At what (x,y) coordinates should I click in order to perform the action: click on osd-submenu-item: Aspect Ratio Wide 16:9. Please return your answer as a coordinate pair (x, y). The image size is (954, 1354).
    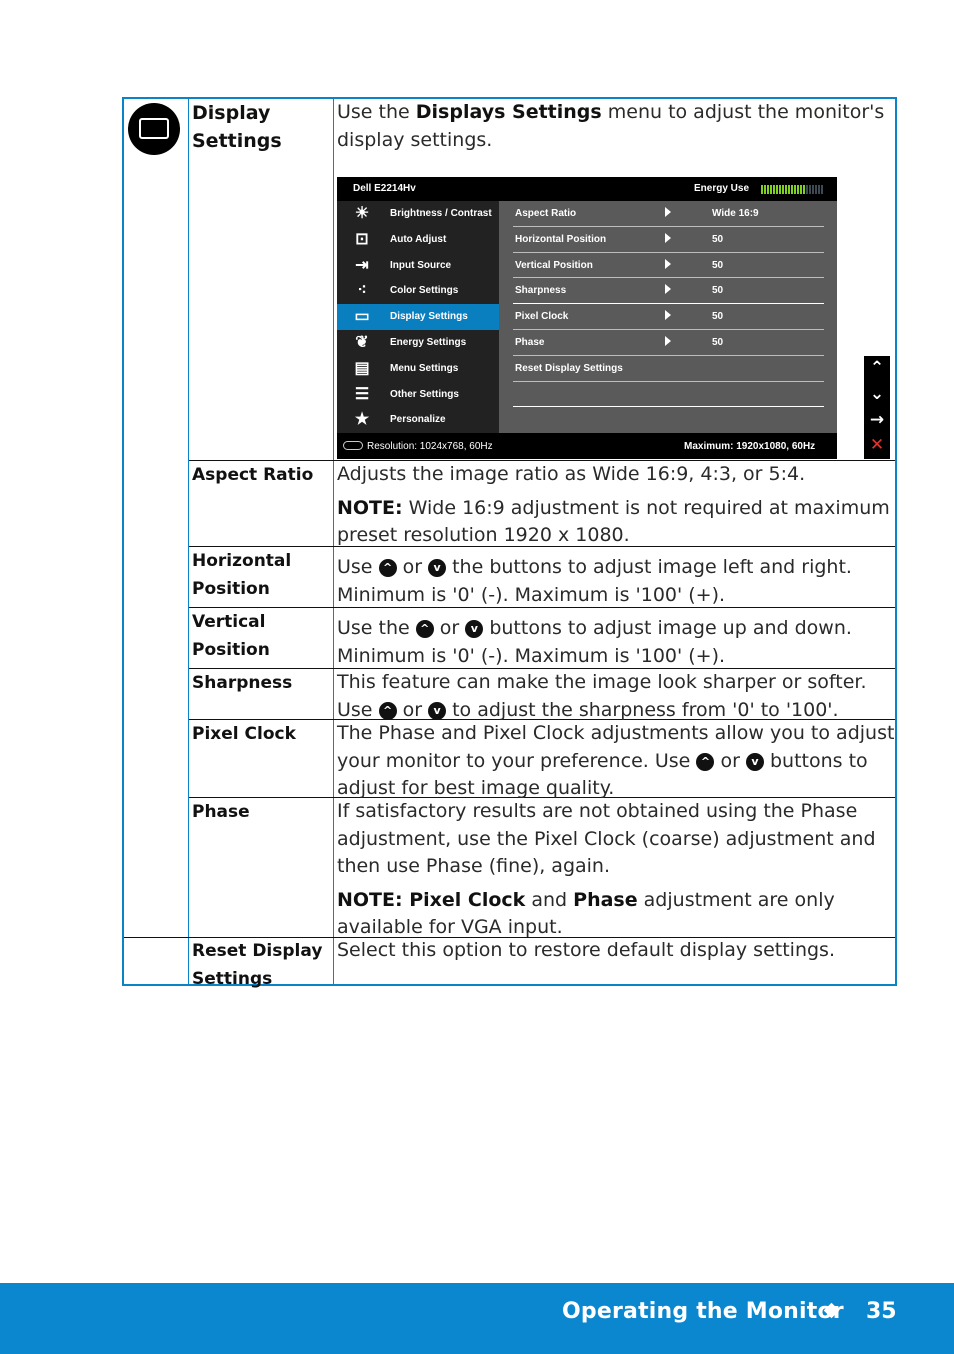
    Looking at the image, I should click on (668, 214).